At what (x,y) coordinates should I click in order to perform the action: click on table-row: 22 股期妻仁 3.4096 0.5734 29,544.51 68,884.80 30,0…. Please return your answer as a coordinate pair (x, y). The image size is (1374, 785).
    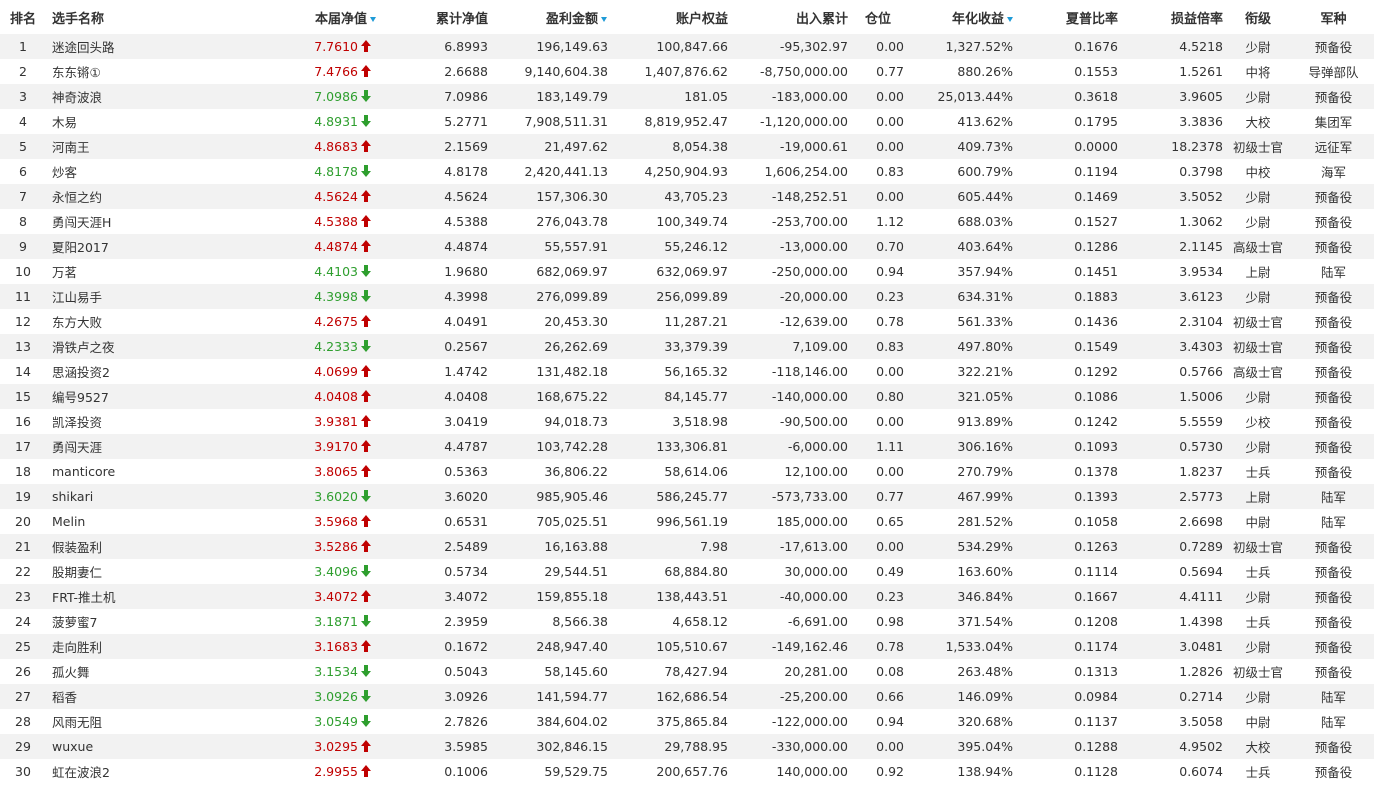
    Looking at the image, I should click on (687, 571).